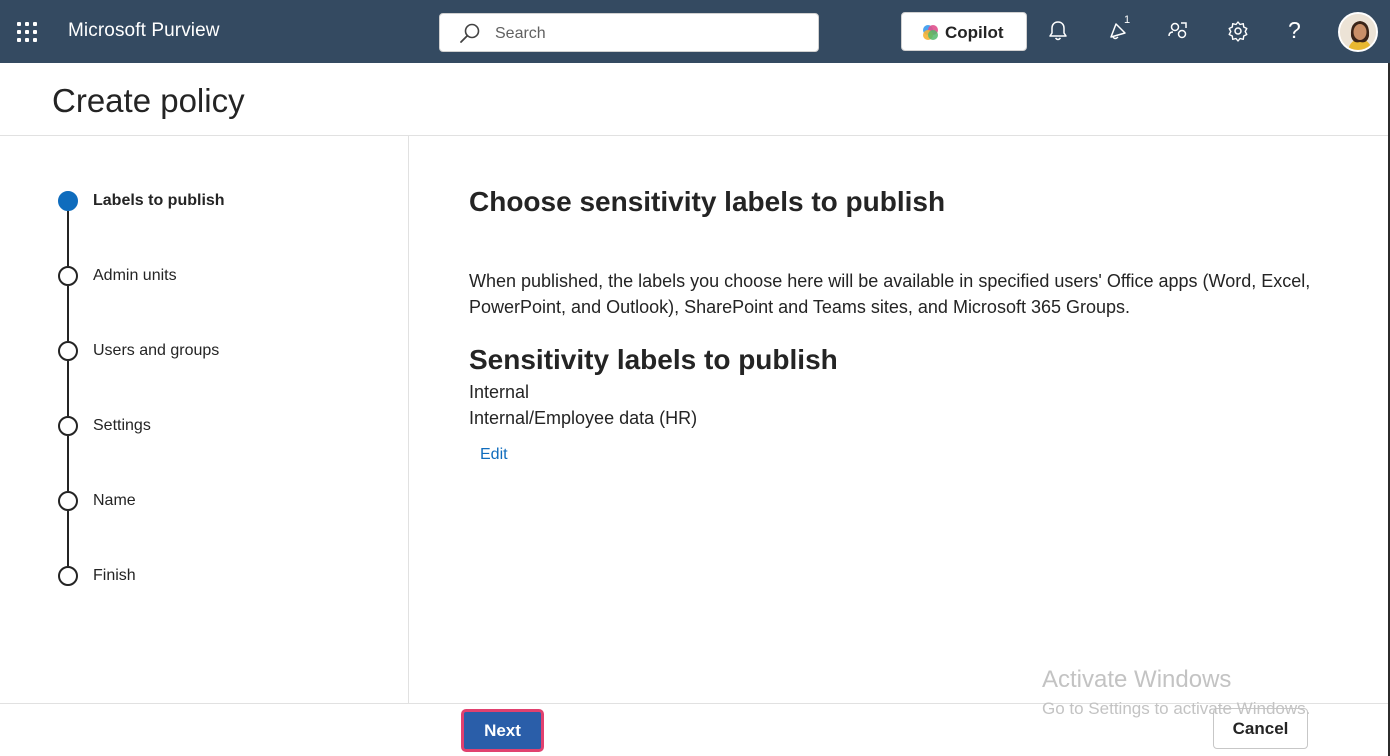 The image size is (1390, 756). I want to click on help-icon: ?, so click(1294, 30).